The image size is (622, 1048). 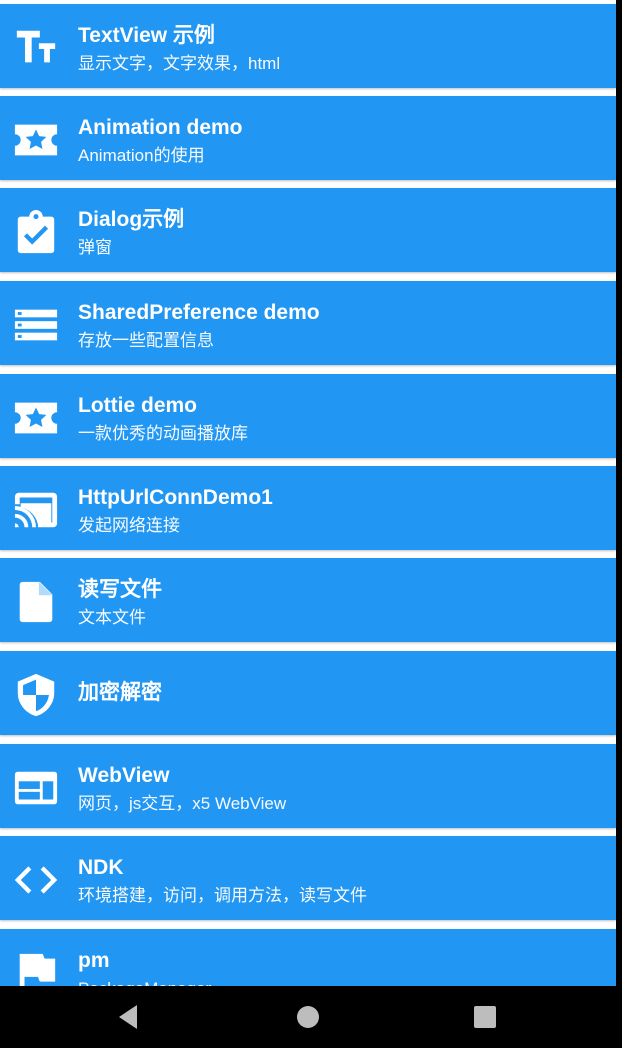 I want to click on list-item-crypto: 加密解密, so click(x=308, y=693).